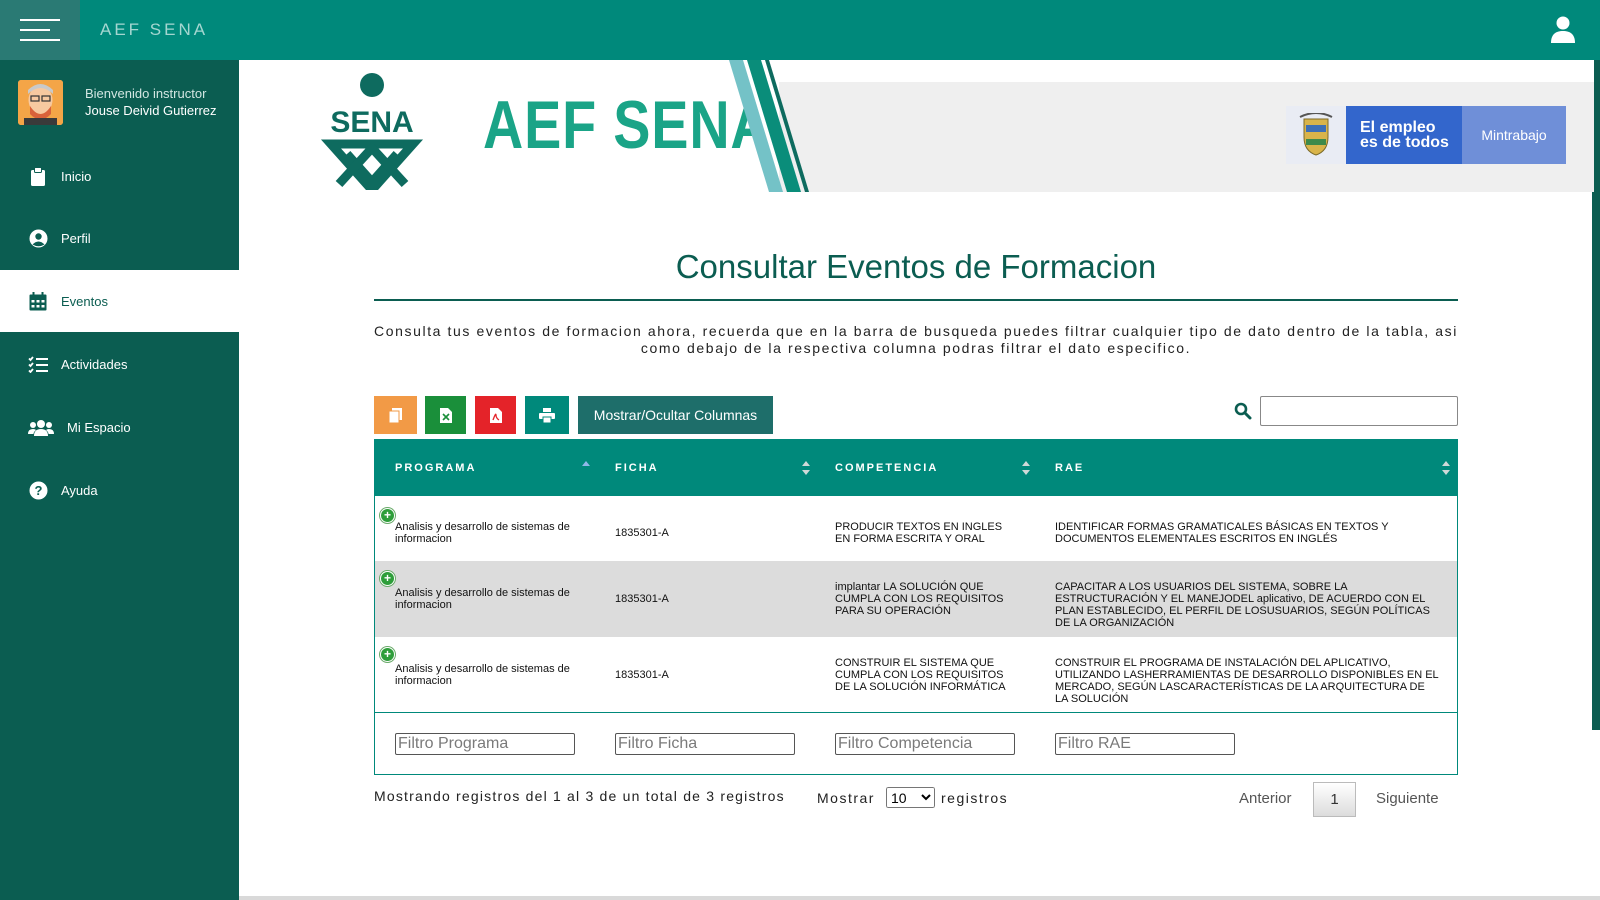 The height and width of the screenshot is (900, 1600). I want to click on avatar-icon, so click(40, 102).